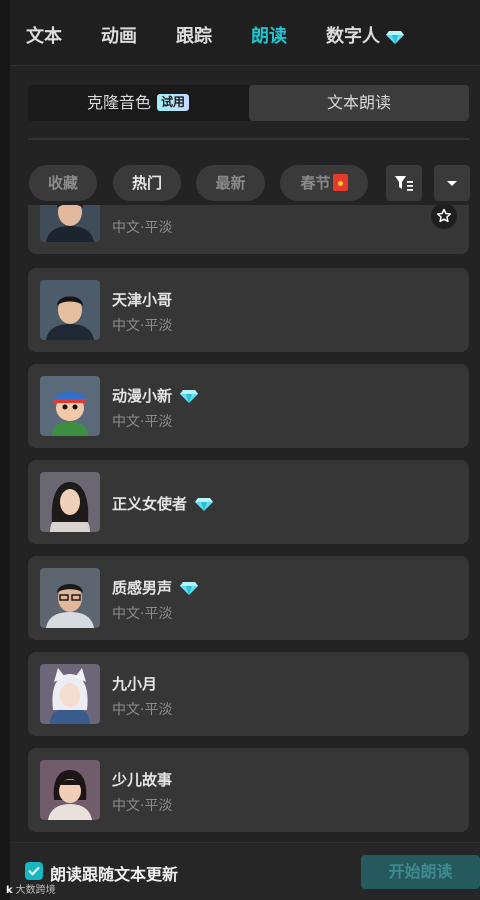  Describe the element at coordinates (147, 183) in the screenshot. I see `filter-popular: 热门` at that location.